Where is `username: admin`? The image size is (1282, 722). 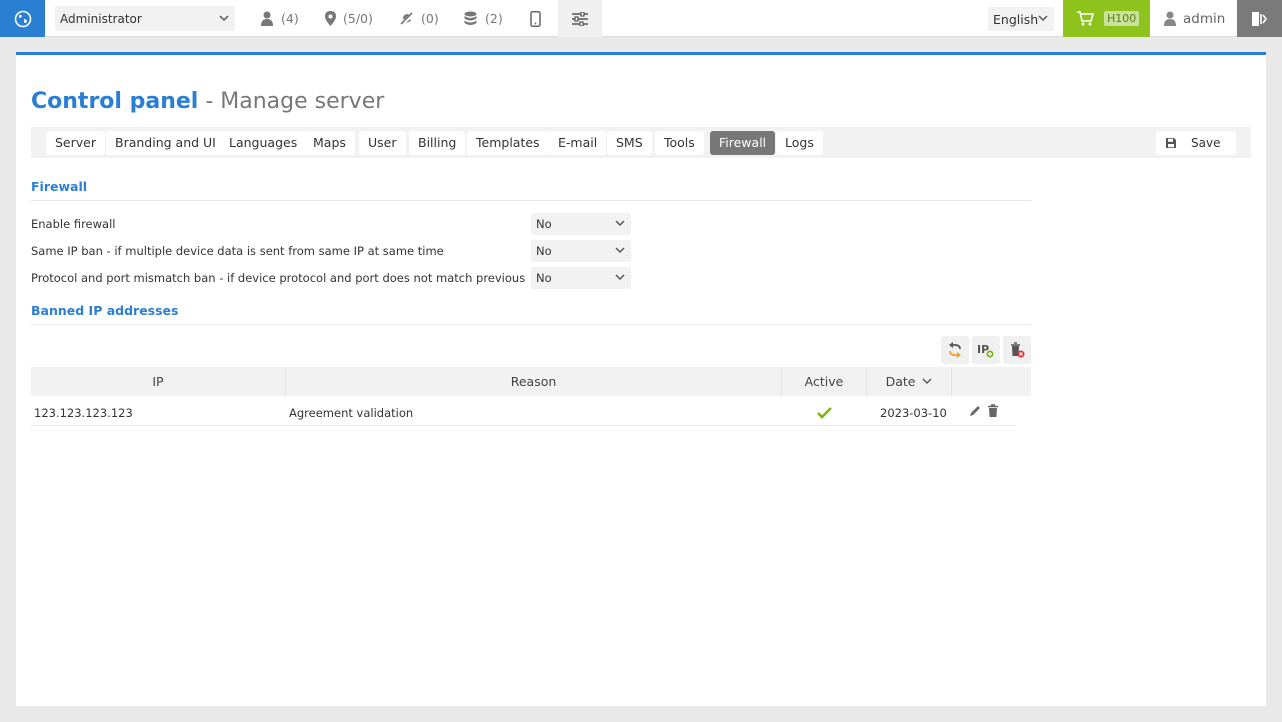 username: admin is located at coordinates (1204, 18).